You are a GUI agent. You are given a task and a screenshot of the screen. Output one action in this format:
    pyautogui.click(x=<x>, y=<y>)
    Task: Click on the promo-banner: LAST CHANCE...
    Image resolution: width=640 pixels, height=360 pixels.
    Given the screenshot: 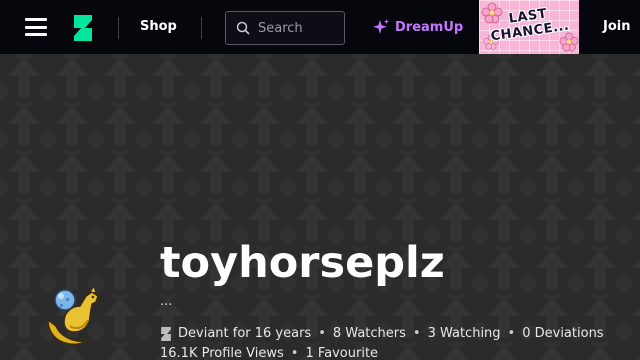 What is the action you would take?
    pyautogui.click(x=529, y=27)
    